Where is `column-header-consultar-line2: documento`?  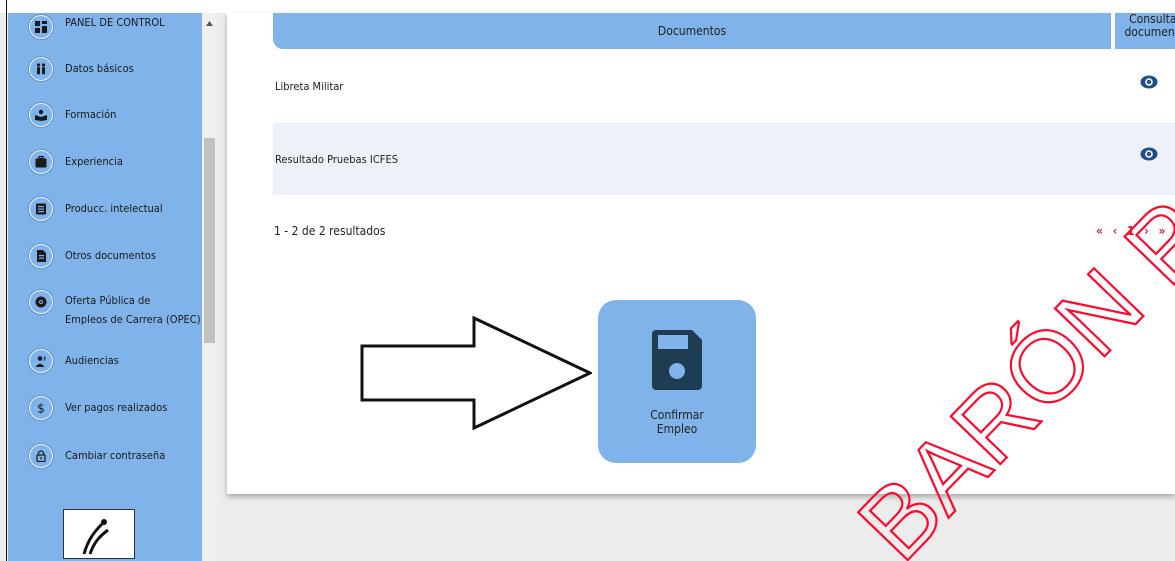 column-header-consultar-line2: documento is located at coordinates (1149, 32).